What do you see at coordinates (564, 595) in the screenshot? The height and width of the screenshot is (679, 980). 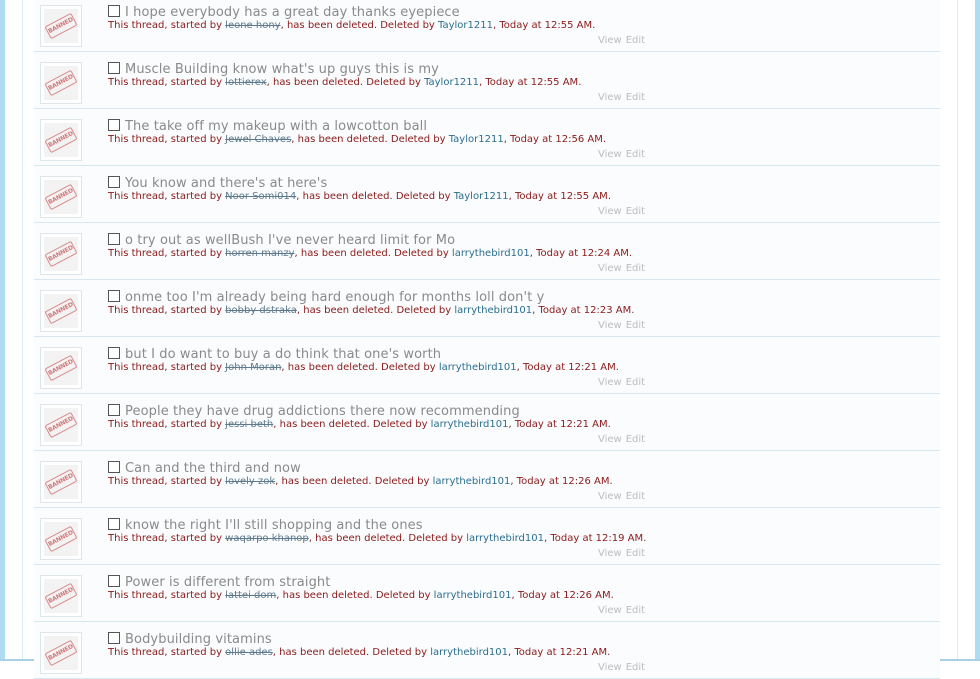 I see `deleted-time: Today at 12:26 AM` at bounding box center [564, 595].